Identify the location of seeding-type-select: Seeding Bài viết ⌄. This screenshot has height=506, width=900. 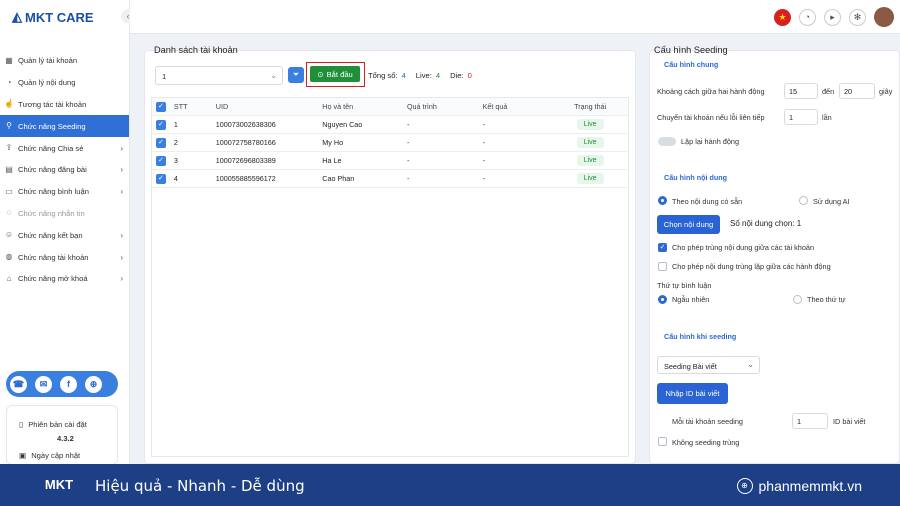
(708, 365).